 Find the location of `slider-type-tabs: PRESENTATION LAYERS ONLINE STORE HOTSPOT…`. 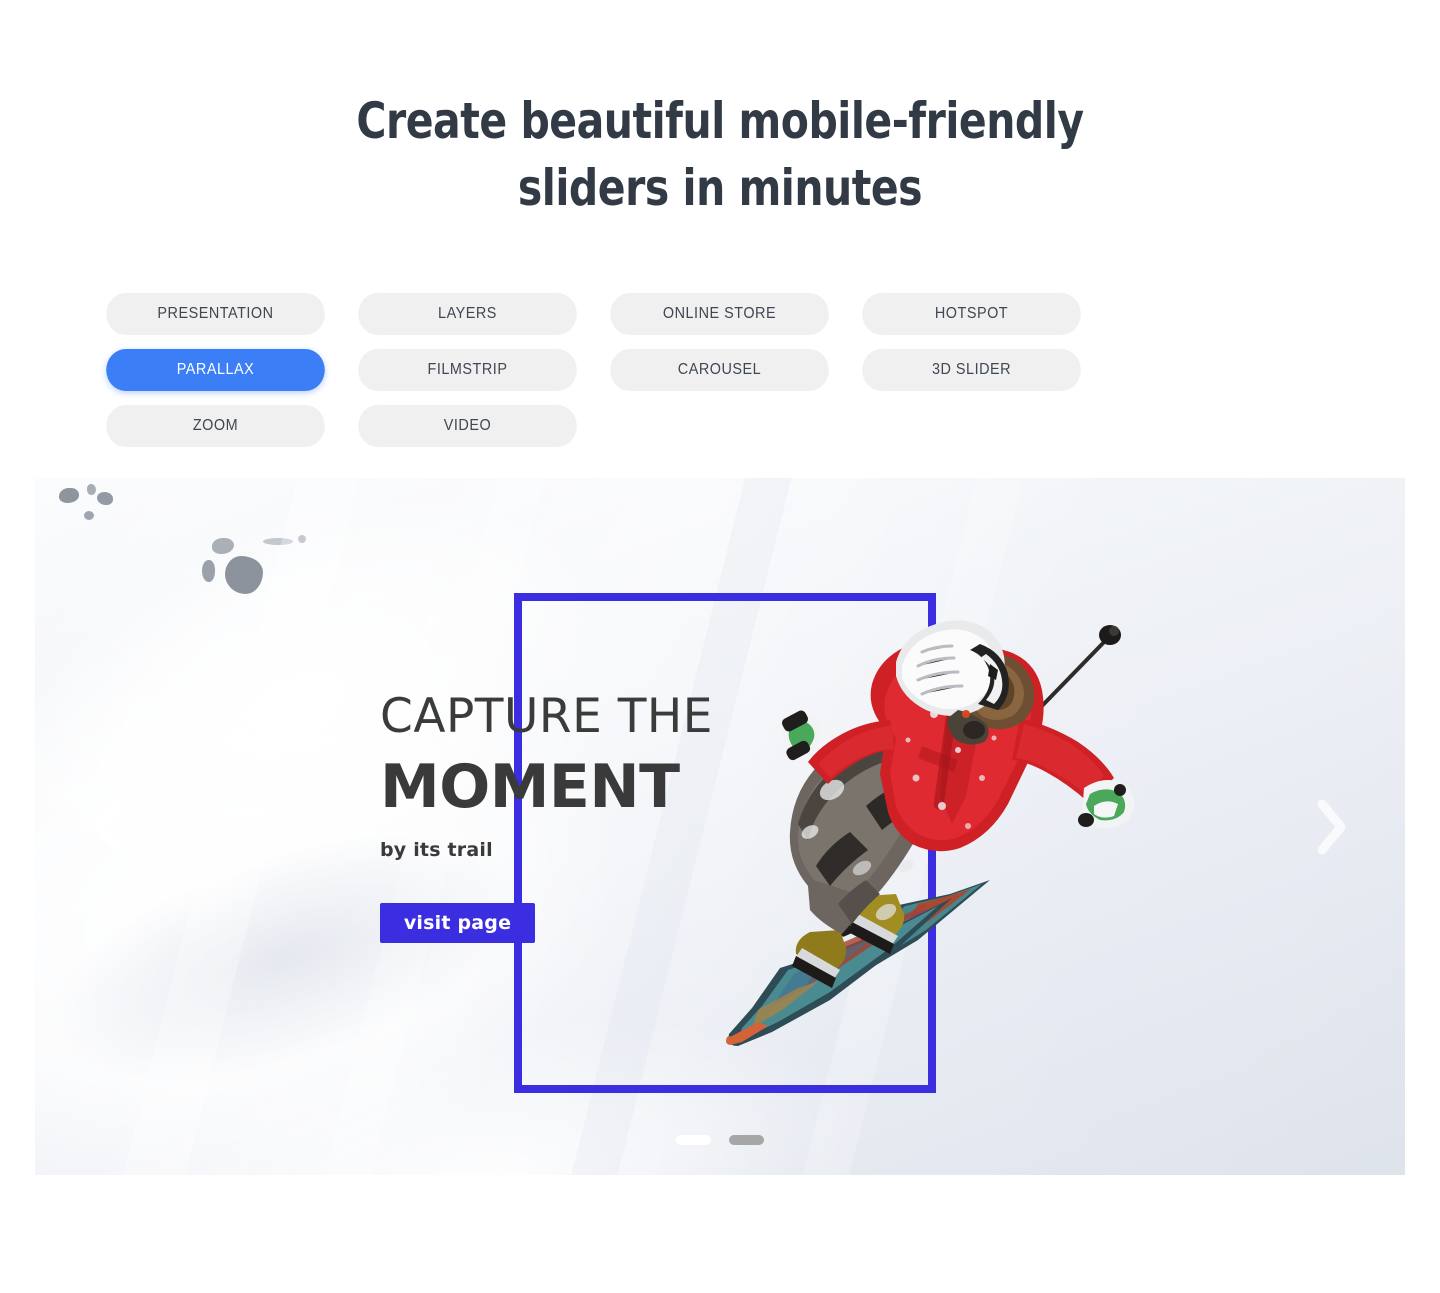

slider-type-tabs: PRESENTATION LAYERS ONLINE STORE HOTSPOT… is located at coordinates (718, 370).